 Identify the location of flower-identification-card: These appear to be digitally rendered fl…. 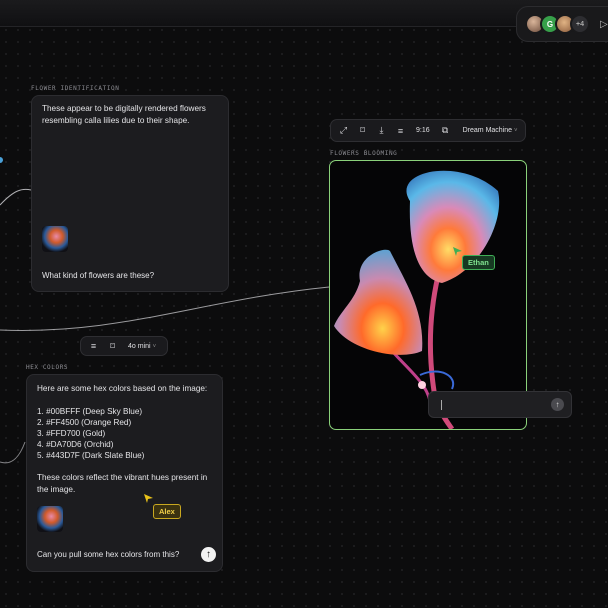
(130, 193).